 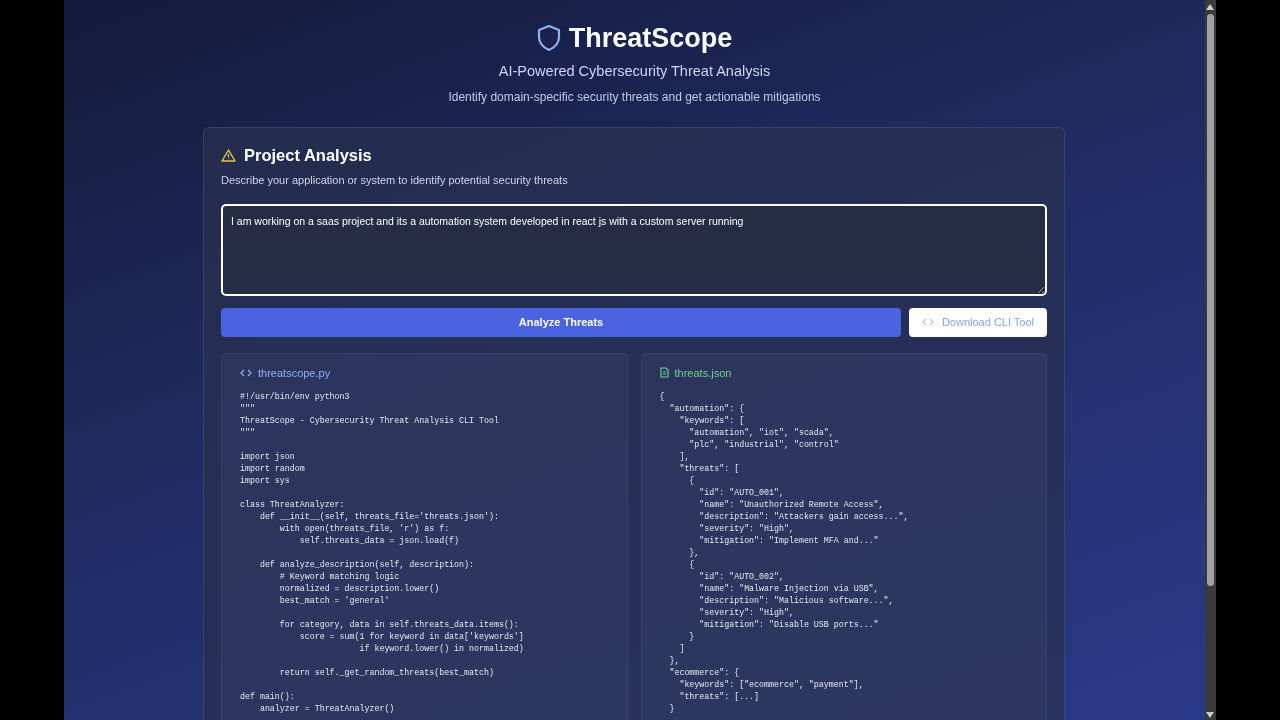 What do you see at coordinates (650, 38) in the screenshot?
I see `app-title: ThreatScope` at bounding box center [650, 38].